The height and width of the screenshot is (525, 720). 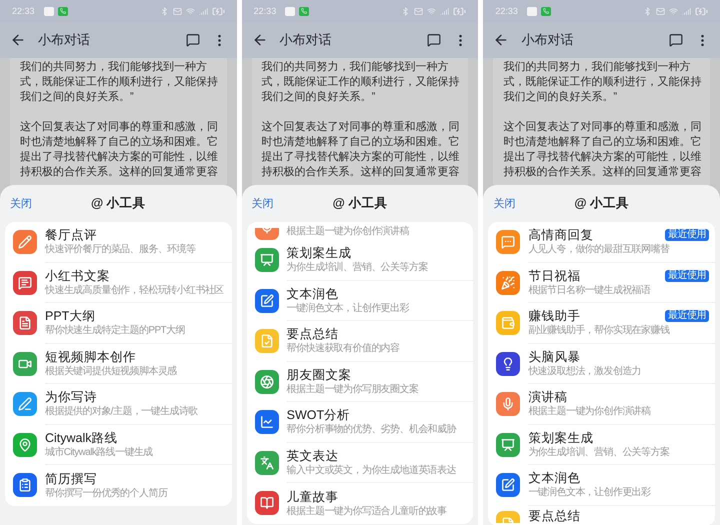 What do you see at coordinates (81, 438) in the screenshot?
I see `tool-name: Citywalk路线` at bounding box center [81, 438].